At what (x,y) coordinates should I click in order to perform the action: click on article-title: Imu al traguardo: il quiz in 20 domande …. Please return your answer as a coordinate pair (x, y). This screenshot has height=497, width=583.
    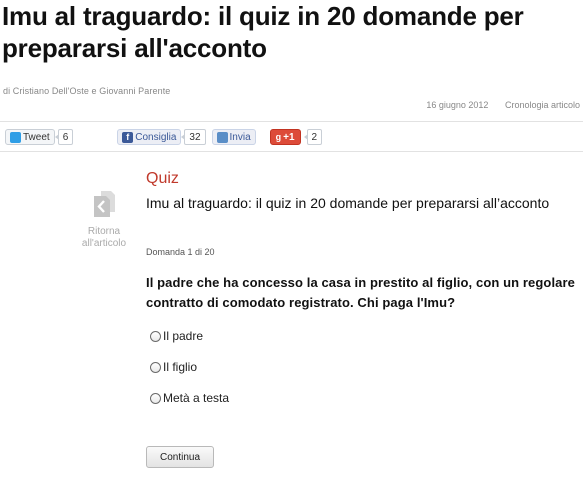
    Looking at the image, I should click on (263, 32).